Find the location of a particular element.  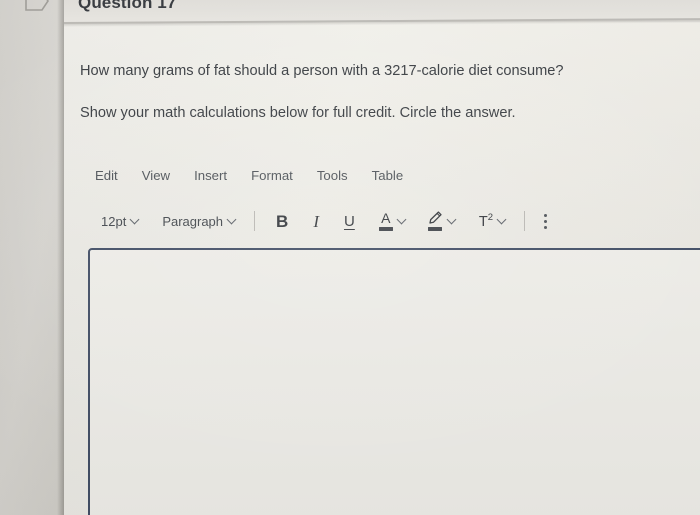

highlight-color-swatch is located at coordinates (434, 229).